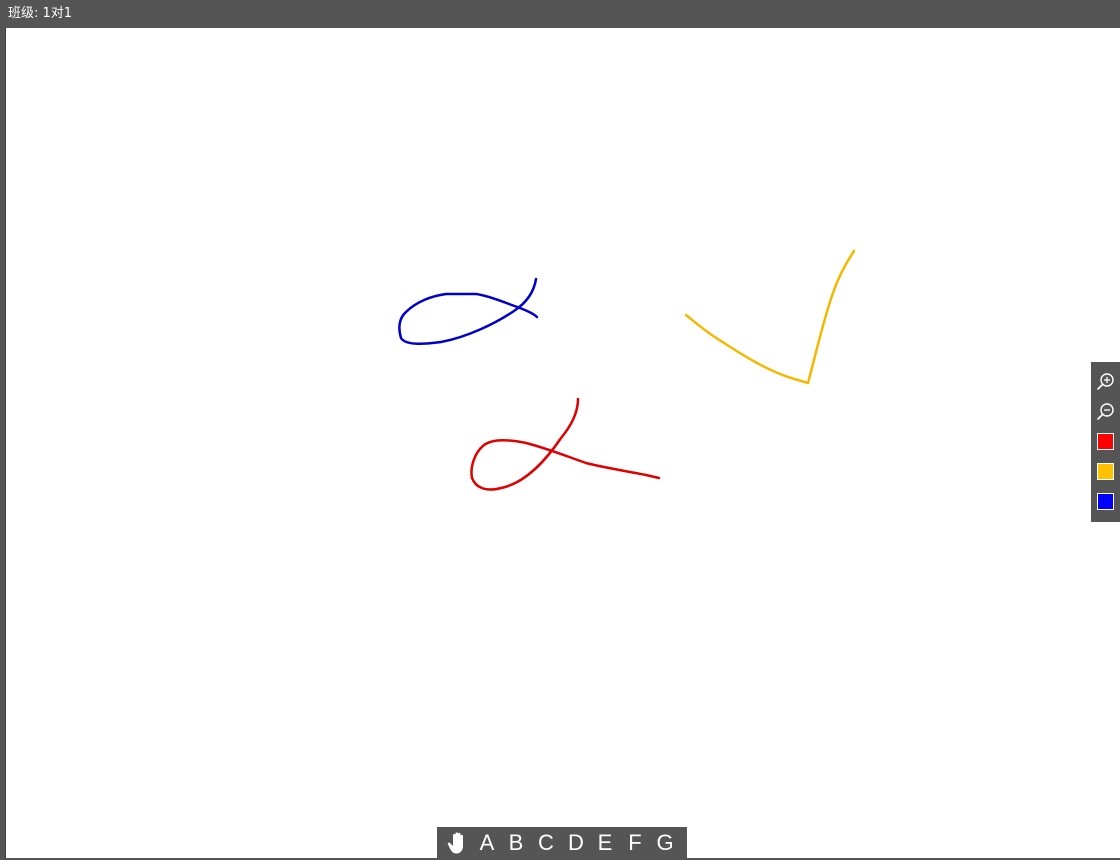  I want to click on letter-button-a: A, so click(487, 843).